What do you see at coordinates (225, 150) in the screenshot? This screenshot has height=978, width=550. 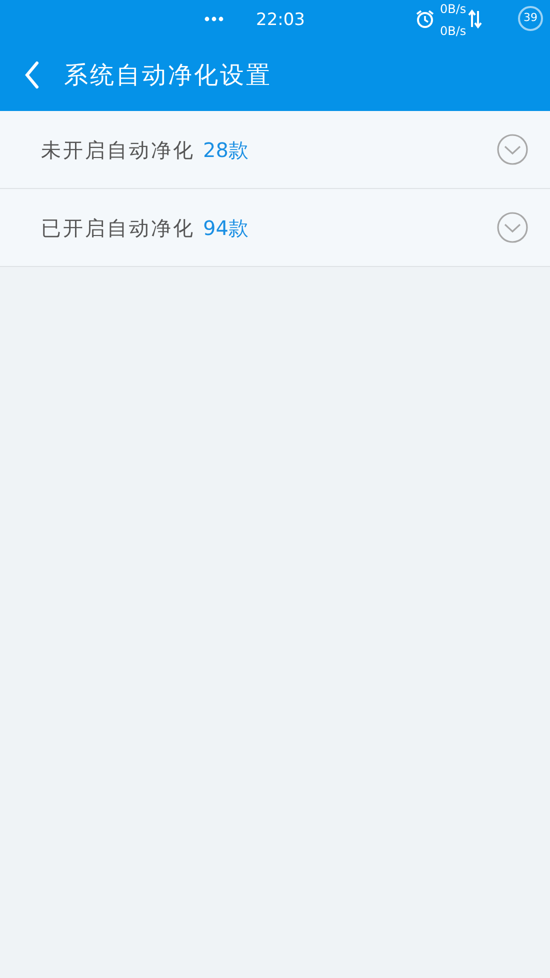 I see `app-count: 28款` at bounding box center [225, 150].